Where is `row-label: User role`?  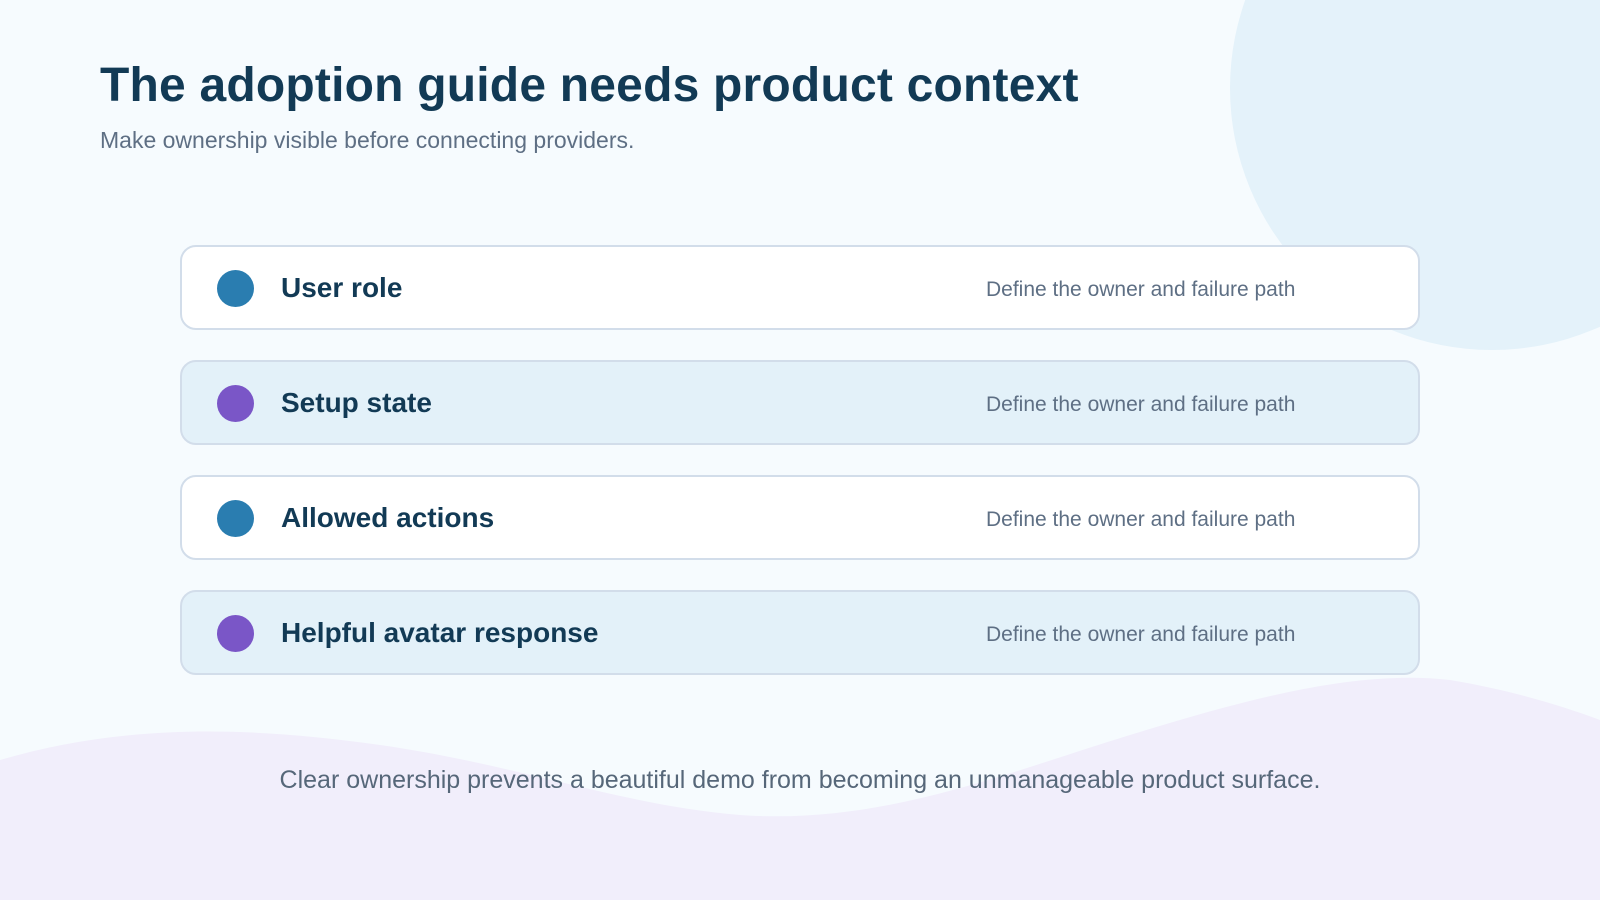 row-label: User role is located at coordinates (342, 287).